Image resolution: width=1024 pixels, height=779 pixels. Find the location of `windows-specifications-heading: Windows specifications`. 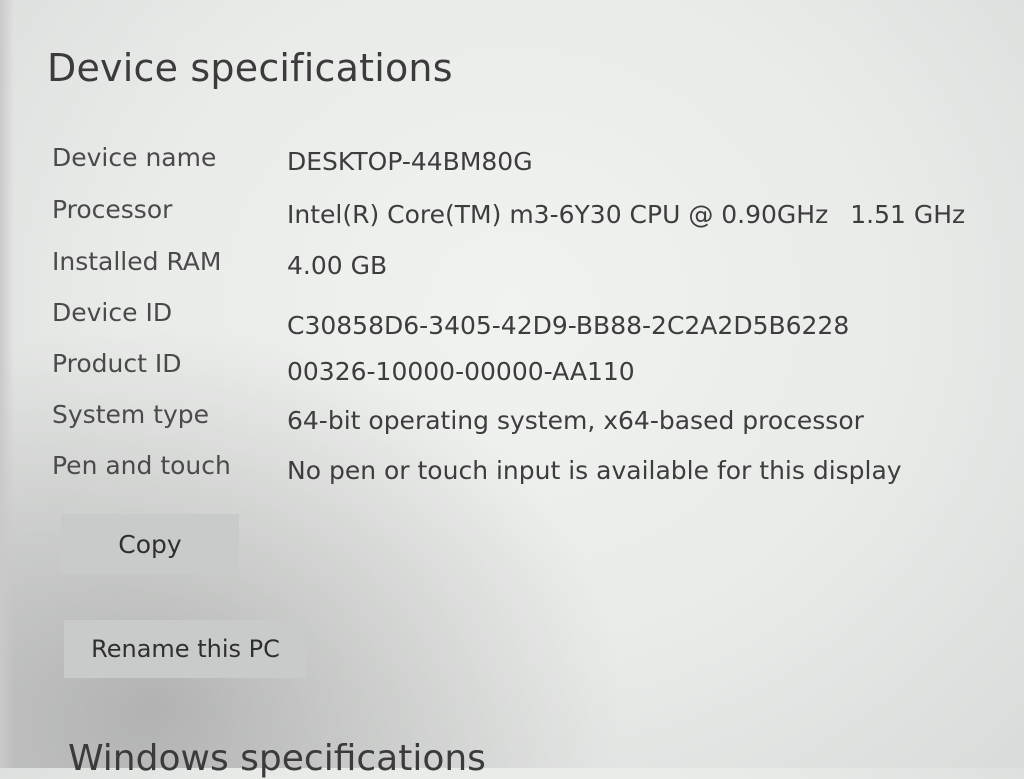

windows-specifications-heading: Windows specifications is located at coordinates (277, 758).